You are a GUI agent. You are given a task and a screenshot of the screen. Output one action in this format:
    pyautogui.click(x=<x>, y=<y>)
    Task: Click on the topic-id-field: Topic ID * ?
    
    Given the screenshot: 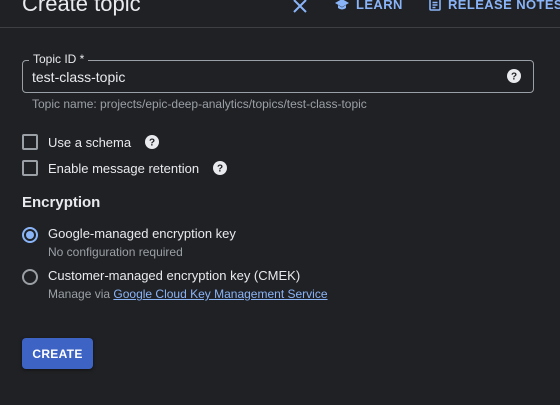 What is the action you would take?
    pyautogui.click(x=278, y=72)
    